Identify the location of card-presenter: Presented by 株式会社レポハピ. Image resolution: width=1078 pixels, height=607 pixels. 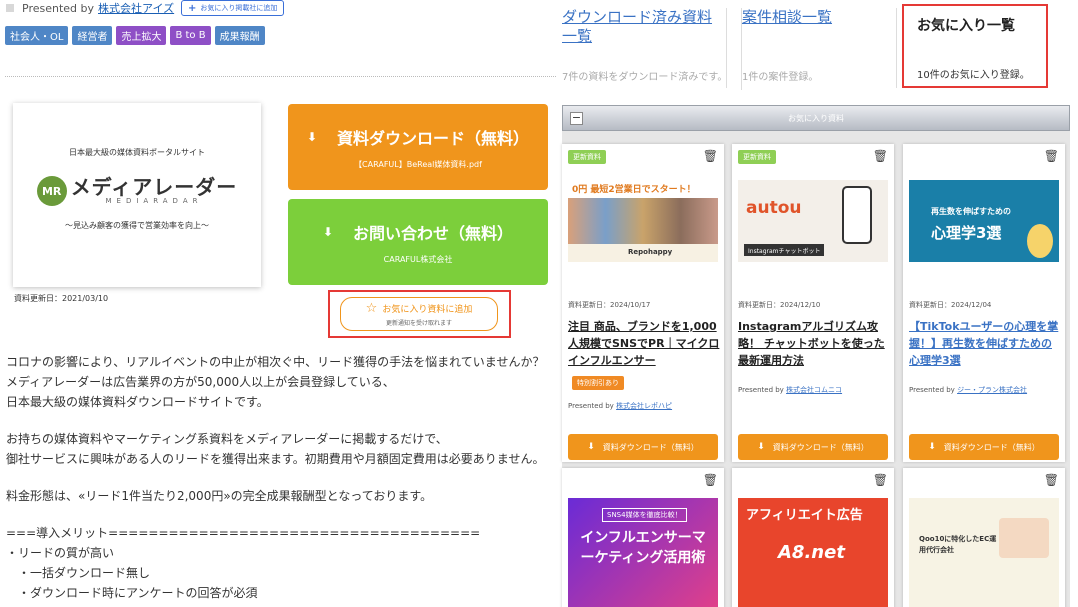
(620, 406).